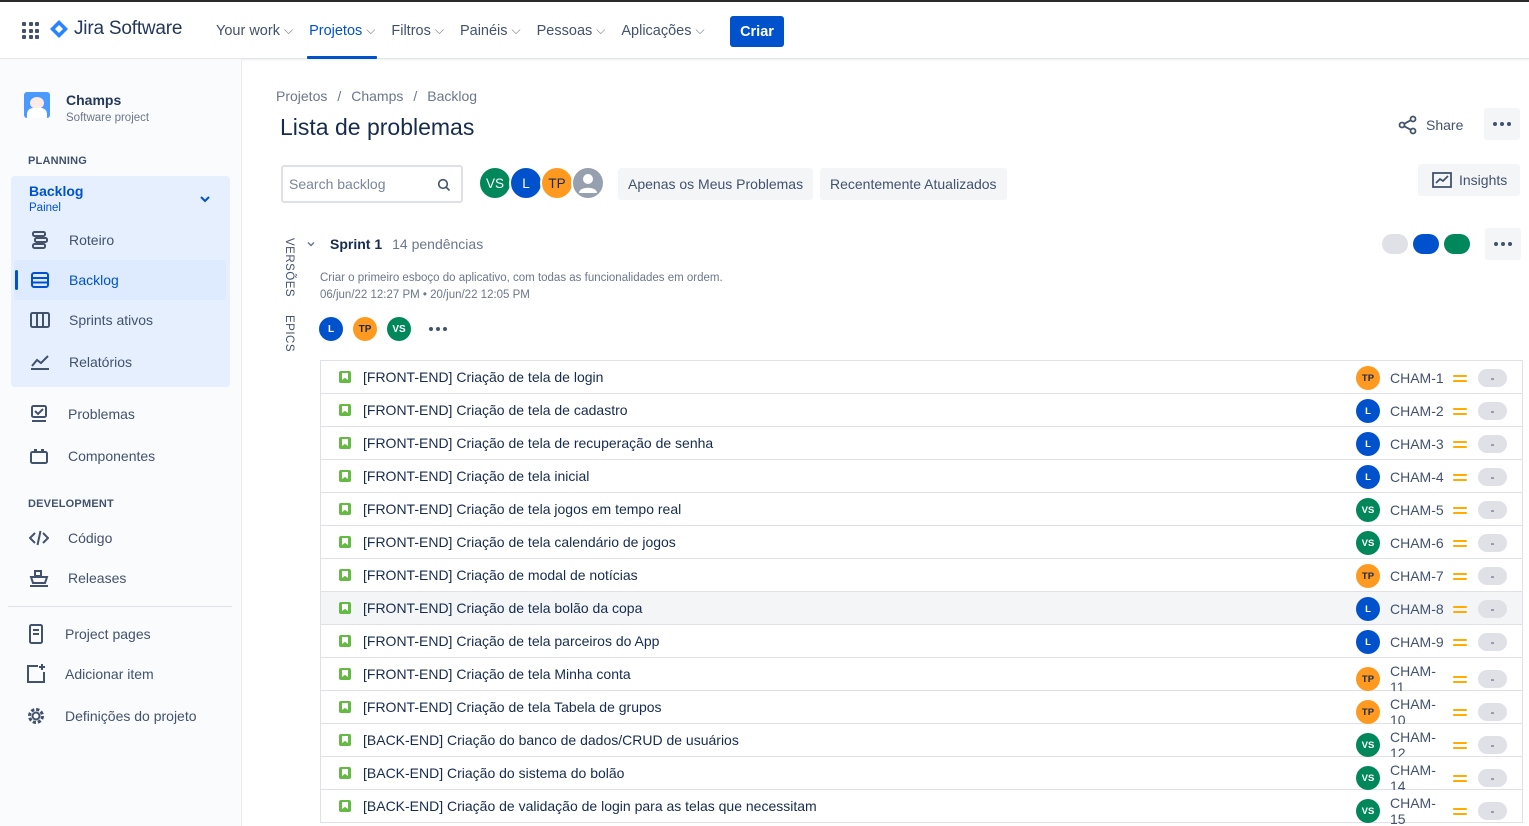 The width and height of the screenshot is (1529, 826). I want to click on project-header: Champs Software project, so click(86, 108).